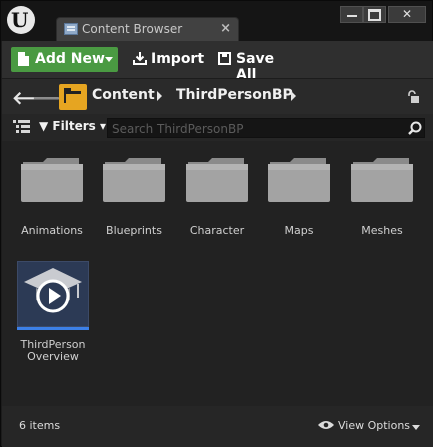 Image resolution: width=433 pixels, height=447 pixels. I want to click on asset-name: ThirdPerson Overview, so click(53, 350).